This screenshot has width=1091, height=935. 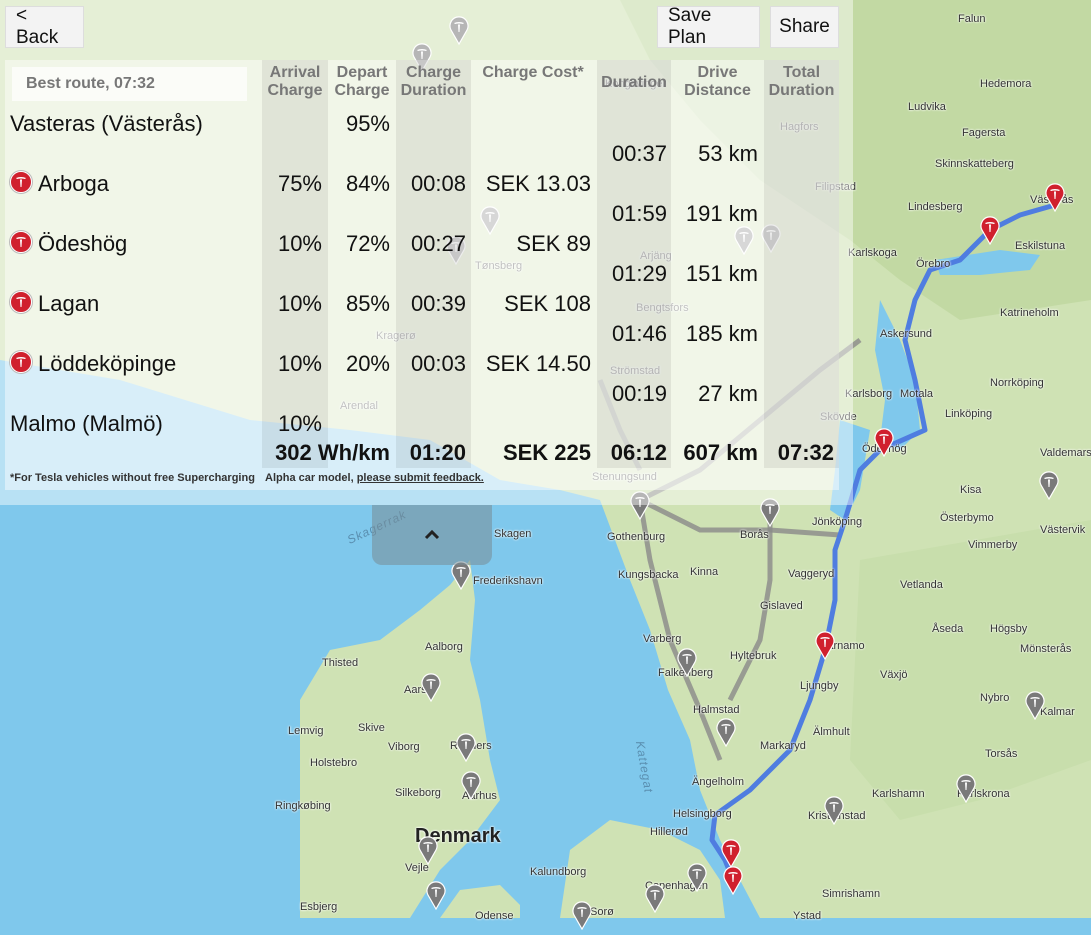 What do you see at coordinates (332, 452) in the screenshot?
I see `total-consumption: 302 Wh/km` at bounding box center [332, 452].